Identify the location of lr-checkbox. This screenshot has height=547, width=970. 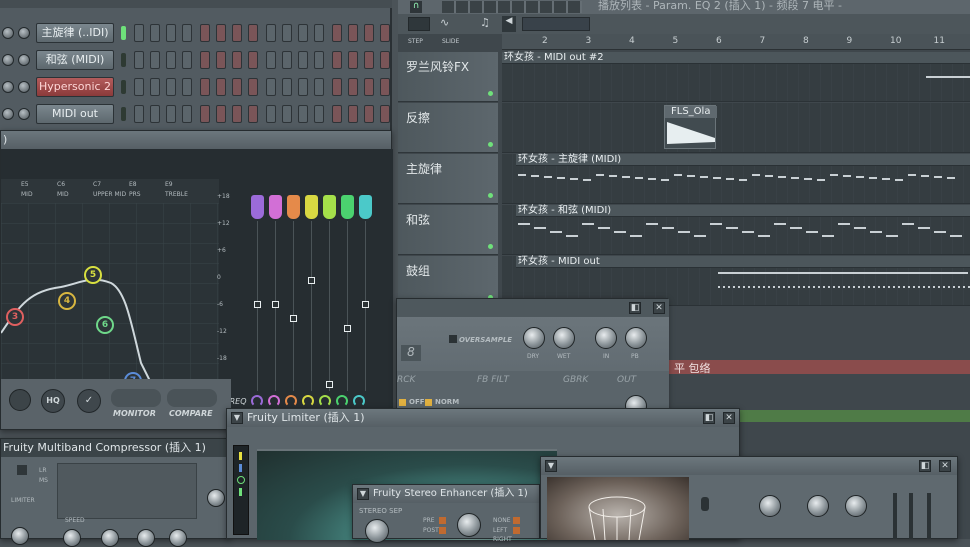
(22, 470).